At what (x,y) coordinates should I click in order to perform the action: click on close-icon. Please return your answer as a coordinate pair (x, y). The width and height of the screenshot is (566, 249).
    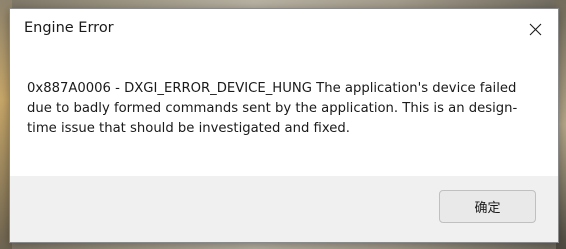
    Looking at the image, I should click on (535, 29).